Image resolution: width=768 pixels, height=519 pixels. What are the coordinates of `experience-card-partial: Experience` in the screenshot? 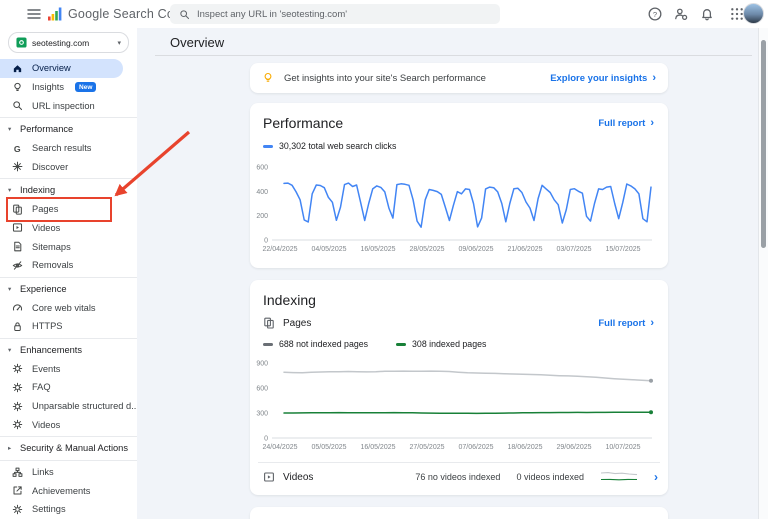 It's located at (459, 513).